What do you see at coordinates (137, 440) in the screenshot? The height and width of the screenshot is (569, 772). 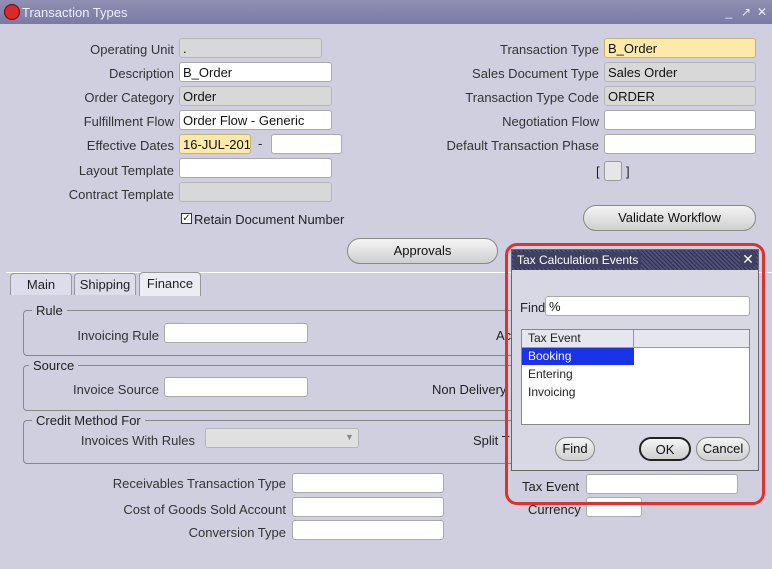 I see `invoices-with-rules-label: Invoices With Rules` at bounding box center [137, 440].